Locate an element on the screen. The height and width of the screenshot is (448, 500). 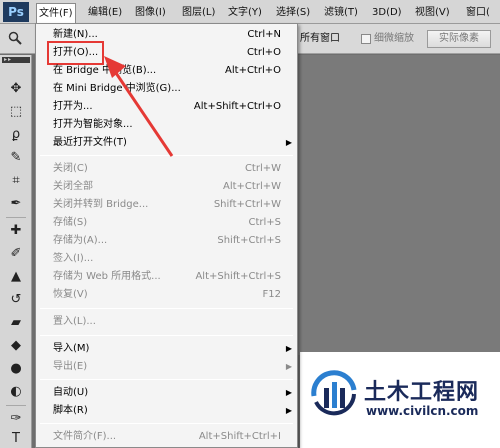
zoom-tool-icon is located at coordinates (15, 38).